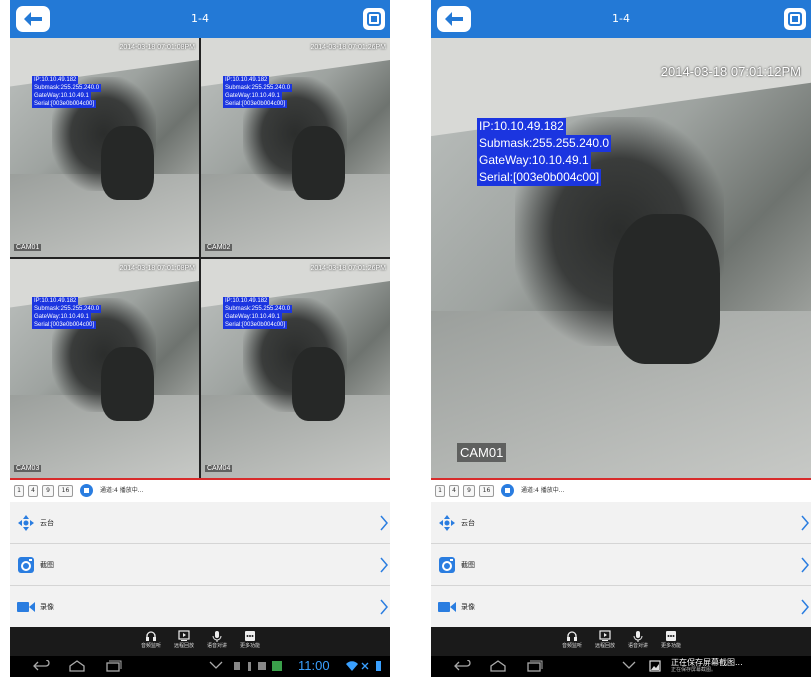 The image size is (811, 677). Describe the element at coordinates (28, 468) in the screenshot. I see `cam-label: CAM03` at that location.